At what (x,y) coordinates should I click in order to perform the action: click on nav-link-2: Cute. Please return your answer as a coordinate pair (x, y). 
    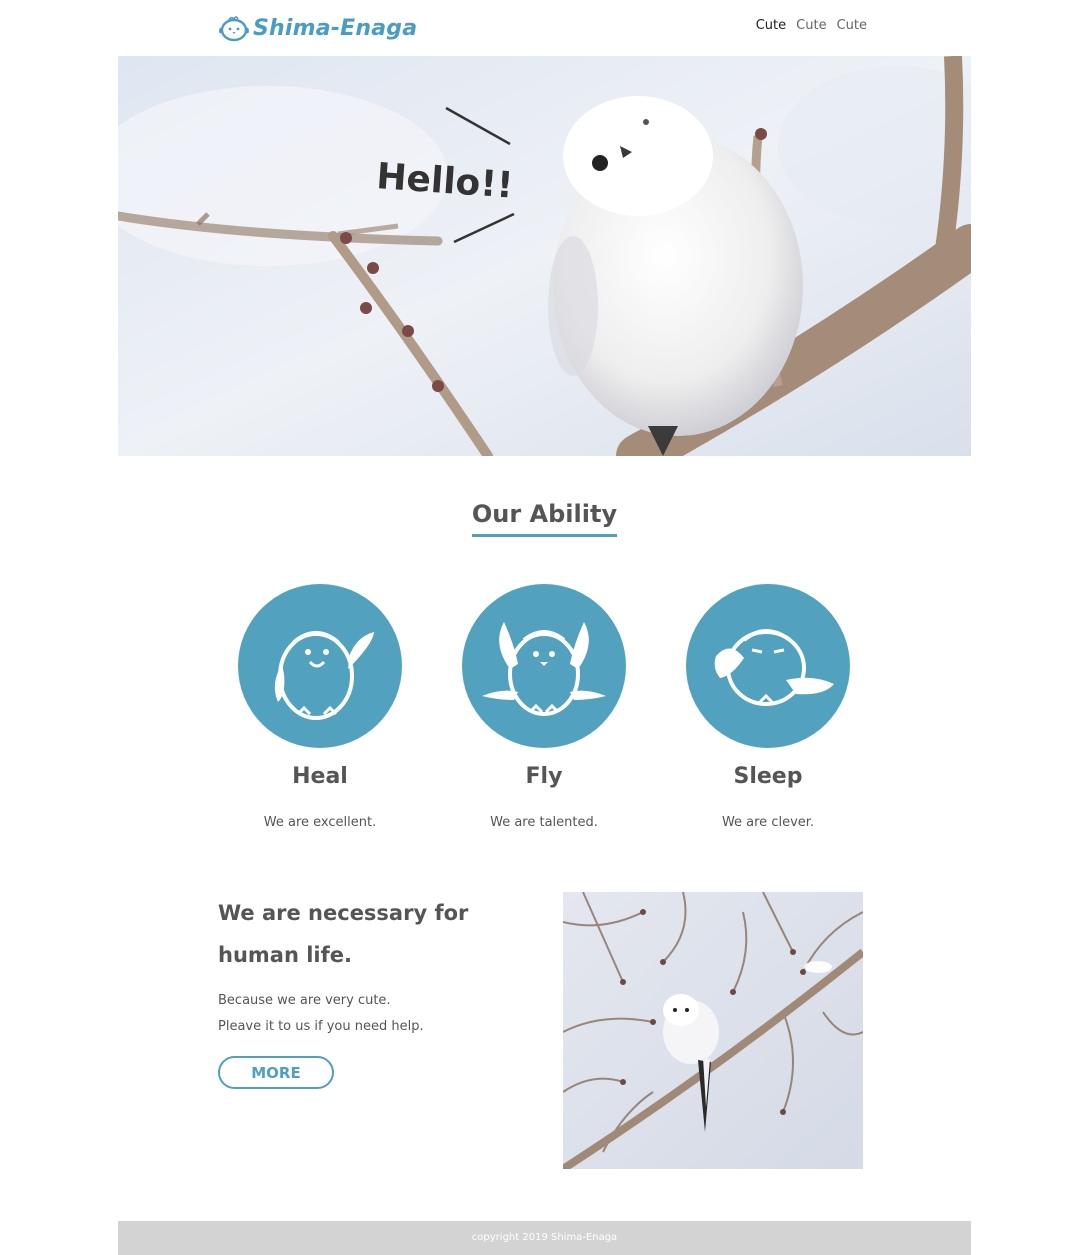
    Looking at the image, I should click on (811, 25).